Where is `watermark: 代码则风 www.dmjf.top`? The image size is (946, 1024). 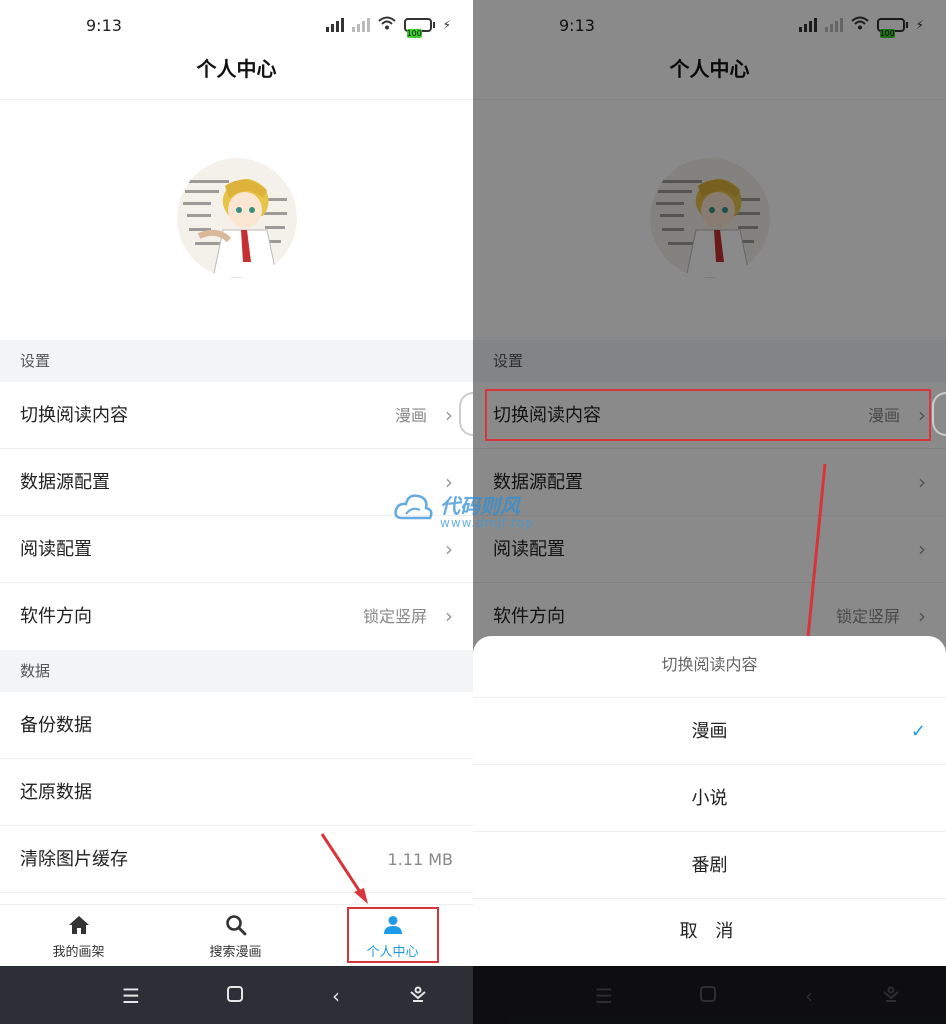 watermark: 代码则风 www.dmjf.top is located at coordinates (487, 513).